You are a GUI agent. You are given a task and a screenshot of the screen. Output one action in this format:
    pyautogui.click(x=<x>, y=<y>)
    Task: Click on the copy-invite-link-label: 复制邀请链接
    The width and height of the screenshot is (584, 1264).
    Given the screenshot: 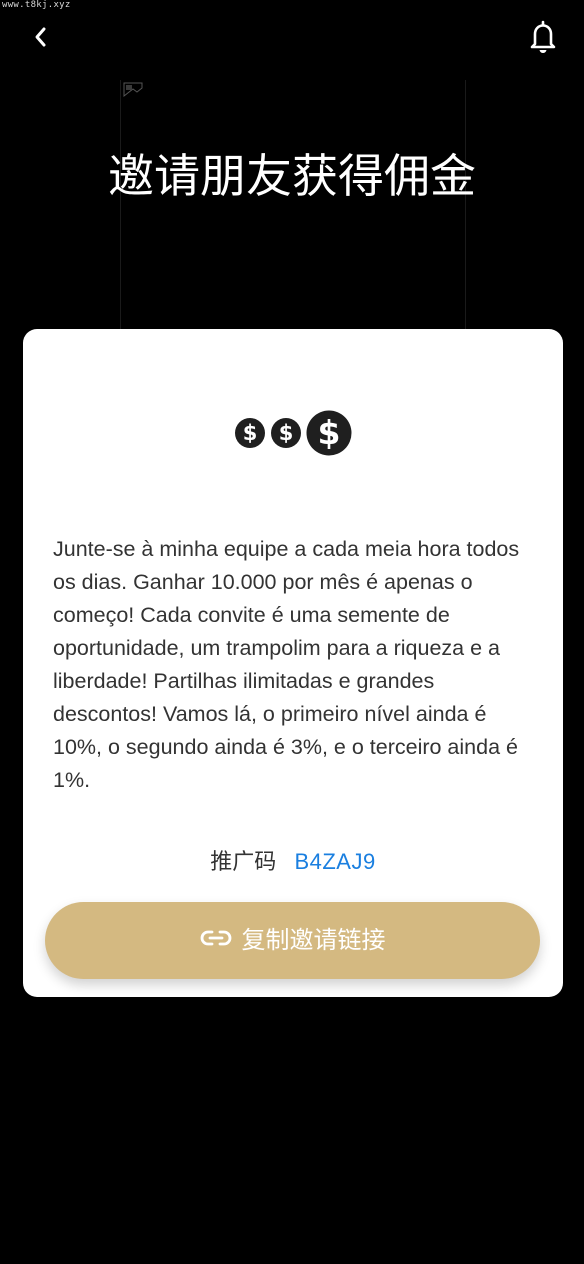 What is the action you would take?
    pyautogui.click(x=313, y=940)
    